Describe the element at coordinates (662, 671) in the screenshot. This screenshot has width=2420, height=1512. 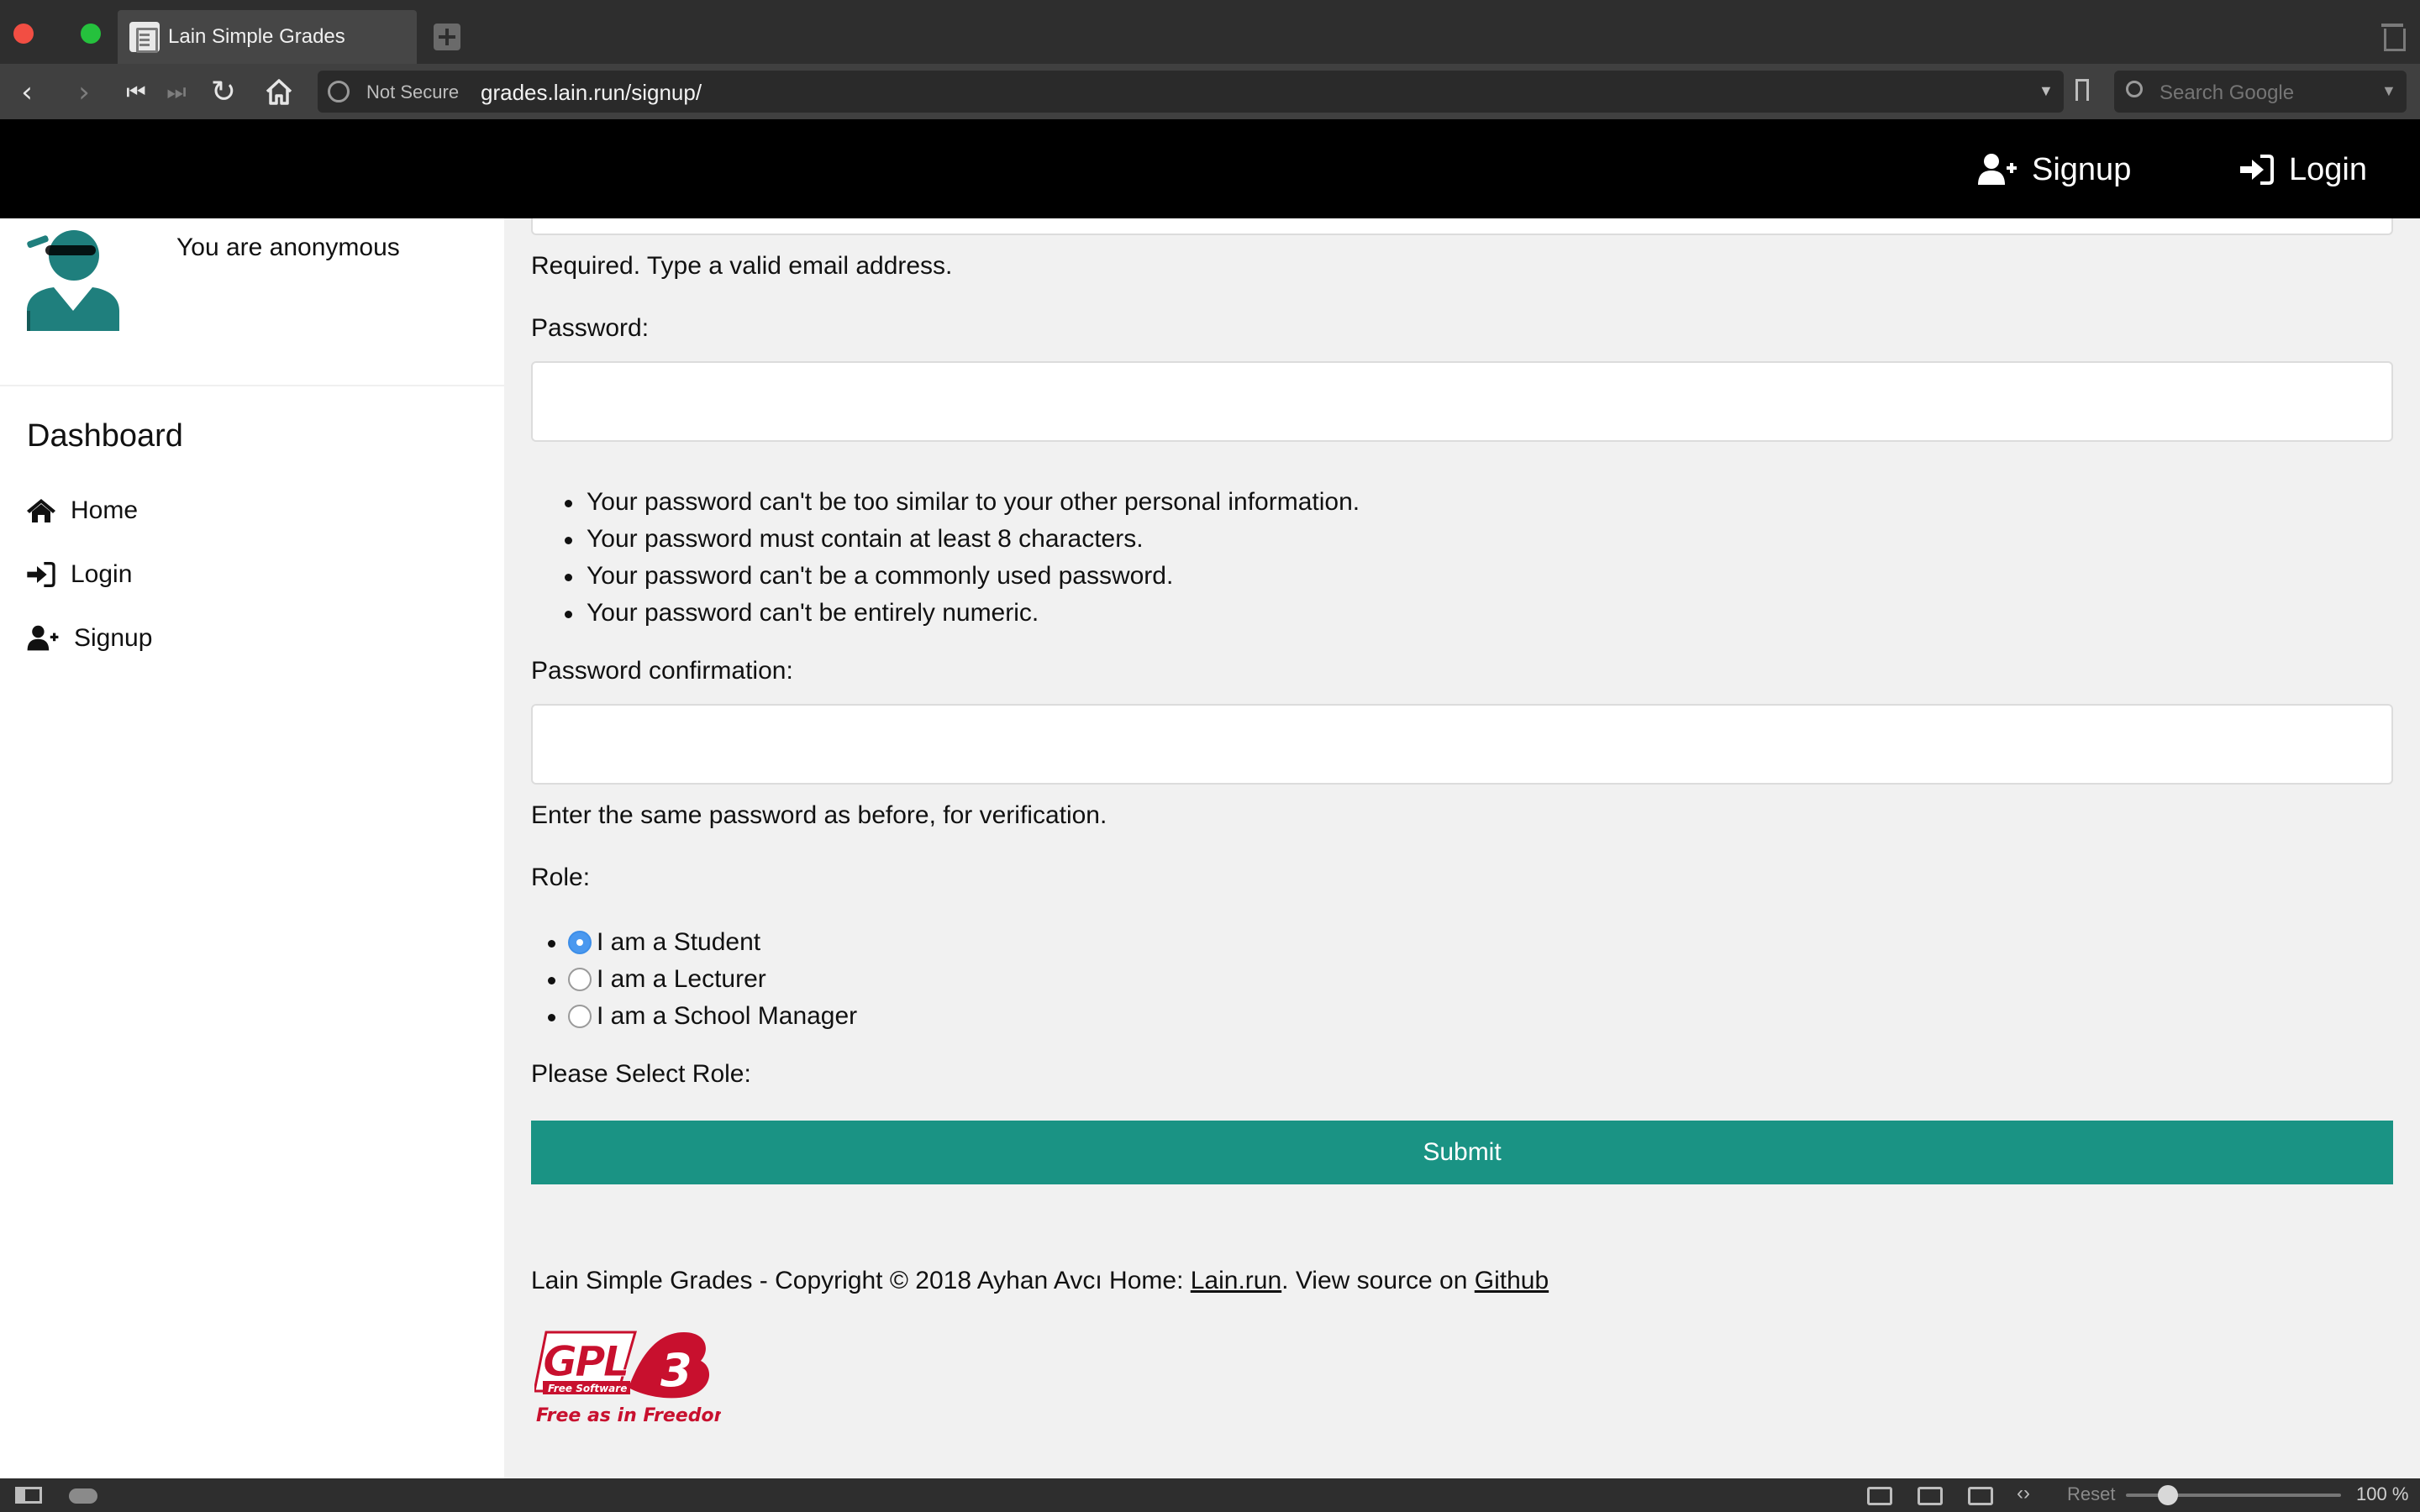
I see `password-confirmation-label: Password confirmation:` at that location.